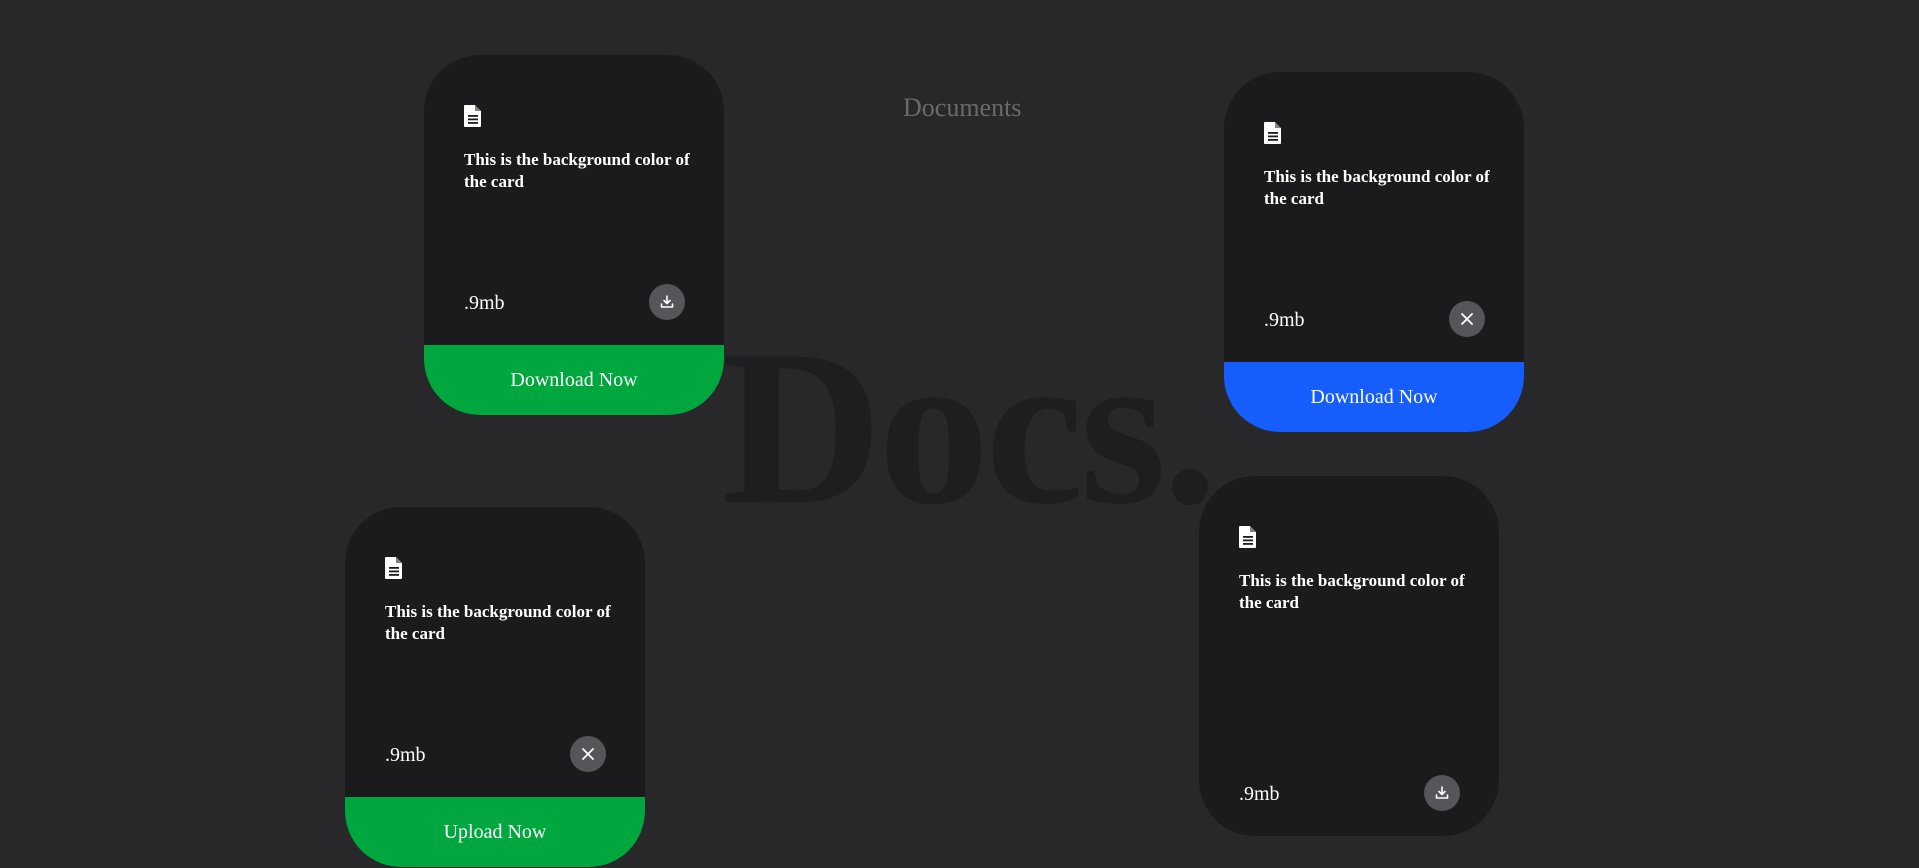 The height and width of the screenshot is (868, 1919). What do you see at coordinates (962, 107) in the screenshot?
I see `page-title: Documents` at bounding box center [962, 107].